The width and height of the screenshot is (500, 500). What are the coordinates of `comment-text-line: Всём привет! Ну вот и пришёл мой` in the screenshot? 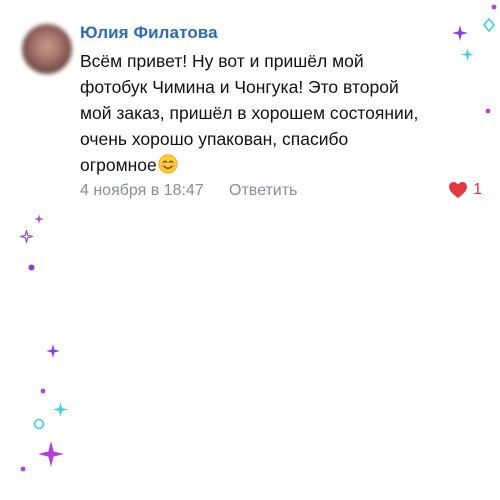 It's located at (222, 61).